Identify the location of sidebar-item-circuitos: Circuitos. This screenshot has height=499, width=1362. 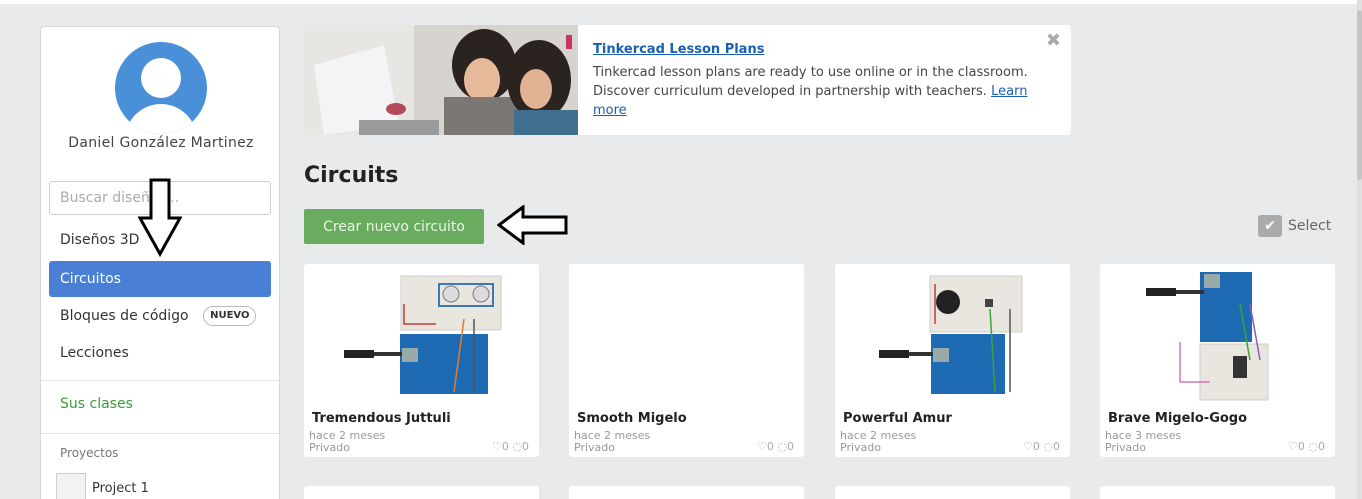
(160, 279).